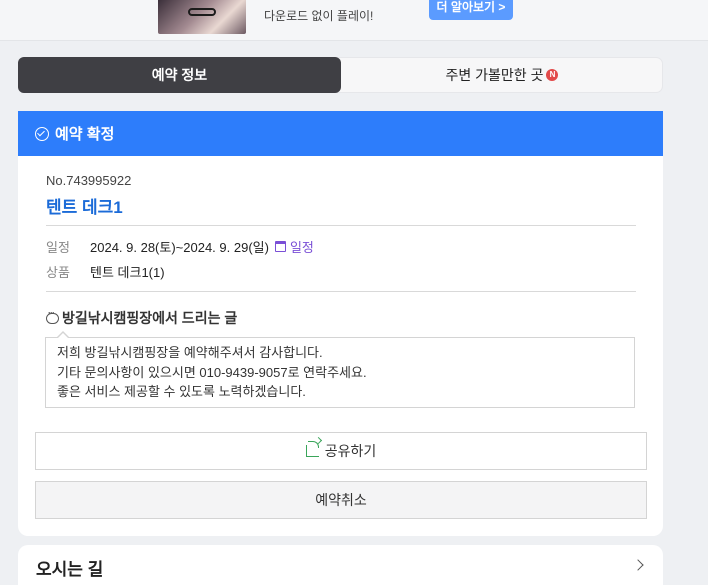 The image size is (708, 585). What do you see at coordinates (471, 10) in the screenshot?
I see `ad-learn-more-button: 더 알아보기 >` at bounding box center [471, 10].